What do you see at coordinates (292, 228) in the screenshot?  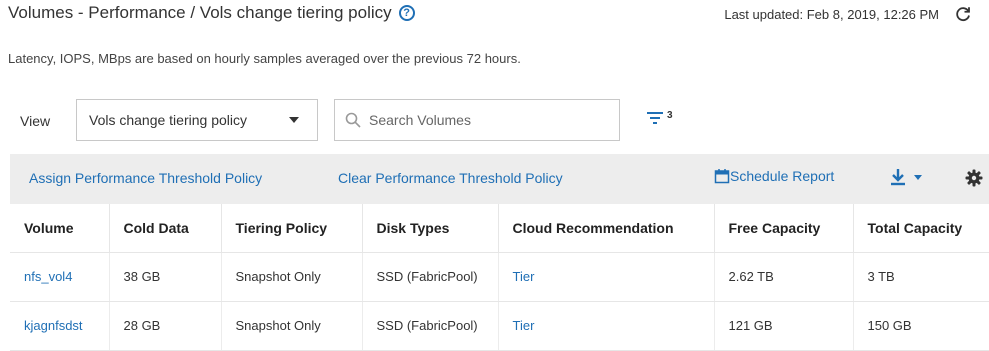 I see `column-header-tiering-policy: Tiering Policy` at bounding box center [292, 228].